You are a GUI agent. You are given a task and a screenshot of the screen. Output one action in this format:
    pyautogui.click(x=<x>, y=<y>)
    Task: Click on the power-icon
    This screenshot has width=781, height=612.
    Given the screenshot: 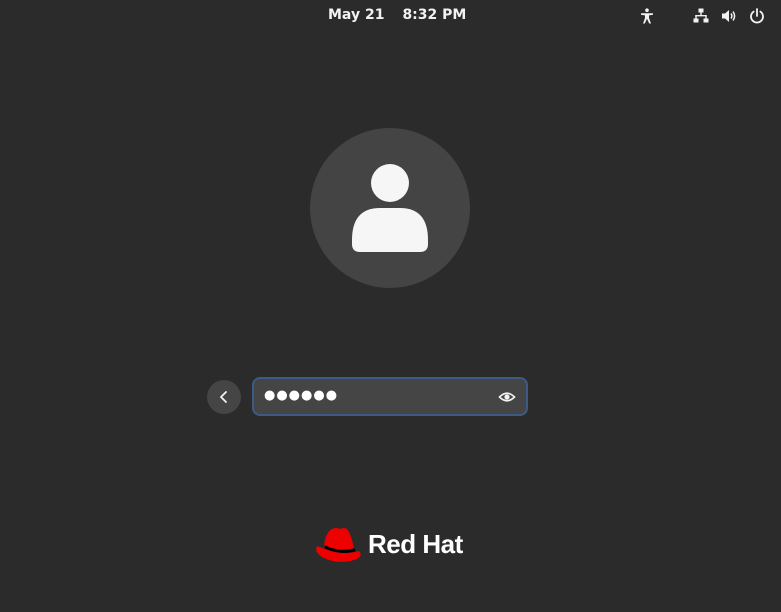 What is the action you would take?
    pyautogui.click(x=757, y=16)
    